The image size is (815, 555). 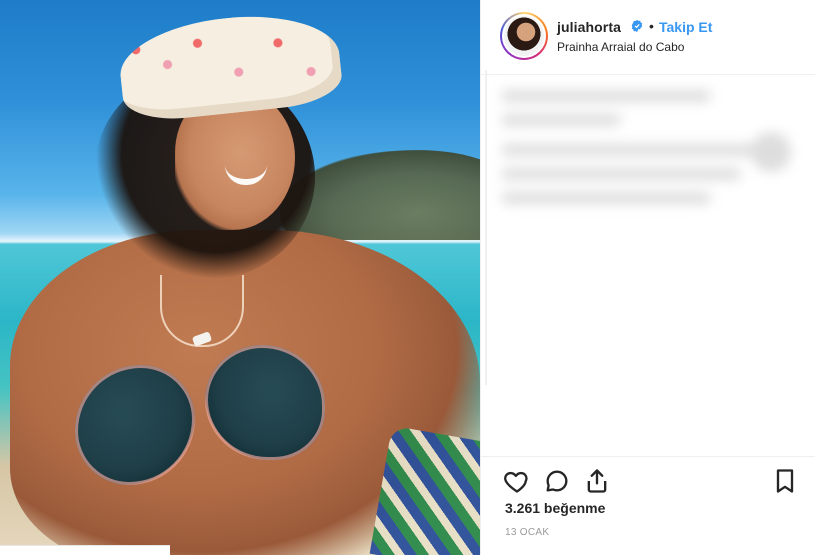 What do you see at coordinates (620, 47) in the screenshot?
I see `location-link: Prainha Arraial do Cabo` at bounding box center [620, 47].